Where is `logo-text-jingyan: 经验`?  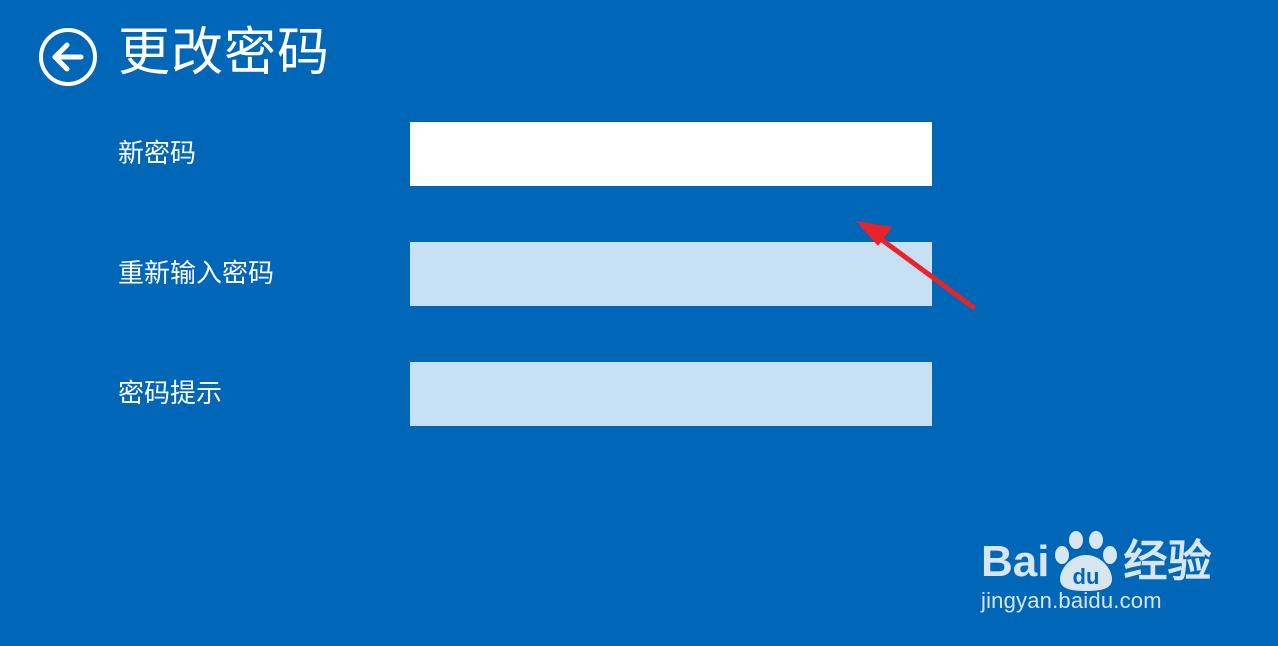
logo-text-jingyan: 经验 is located at coordinates (1167, 561).